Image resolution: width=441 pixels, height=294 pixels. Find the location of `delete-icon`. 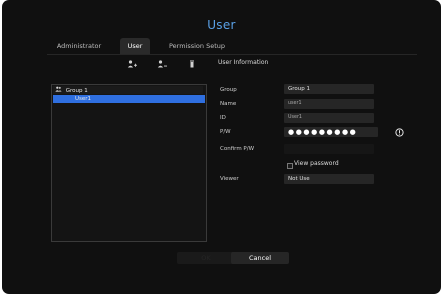

delete-icon is located at coordinates (192, 64).